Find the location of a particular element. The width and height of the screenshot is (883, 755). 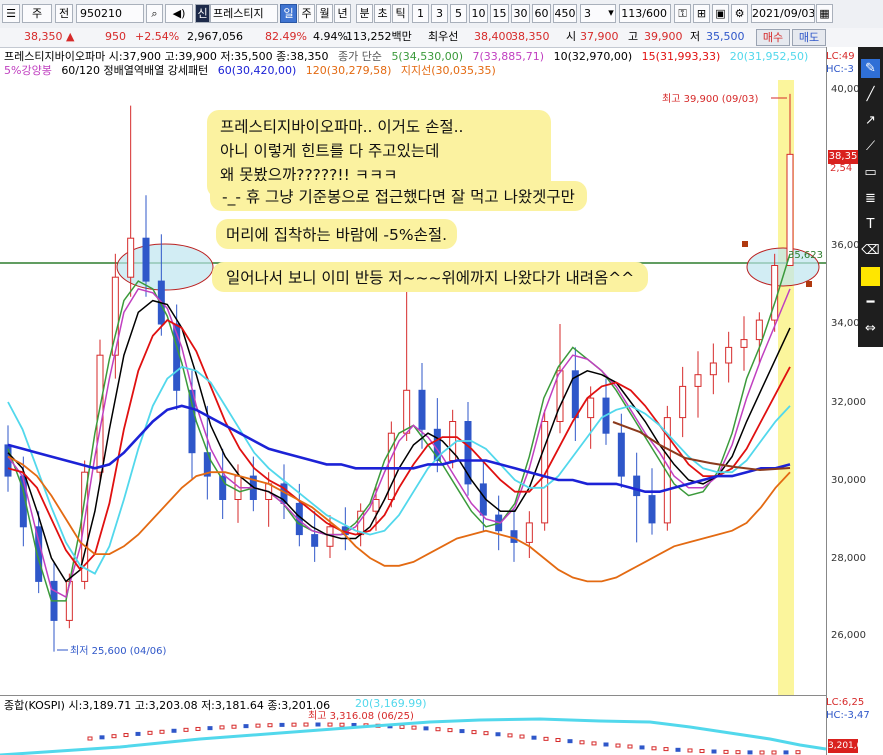

interval-1: 1 is located at coordinates (420, 13).